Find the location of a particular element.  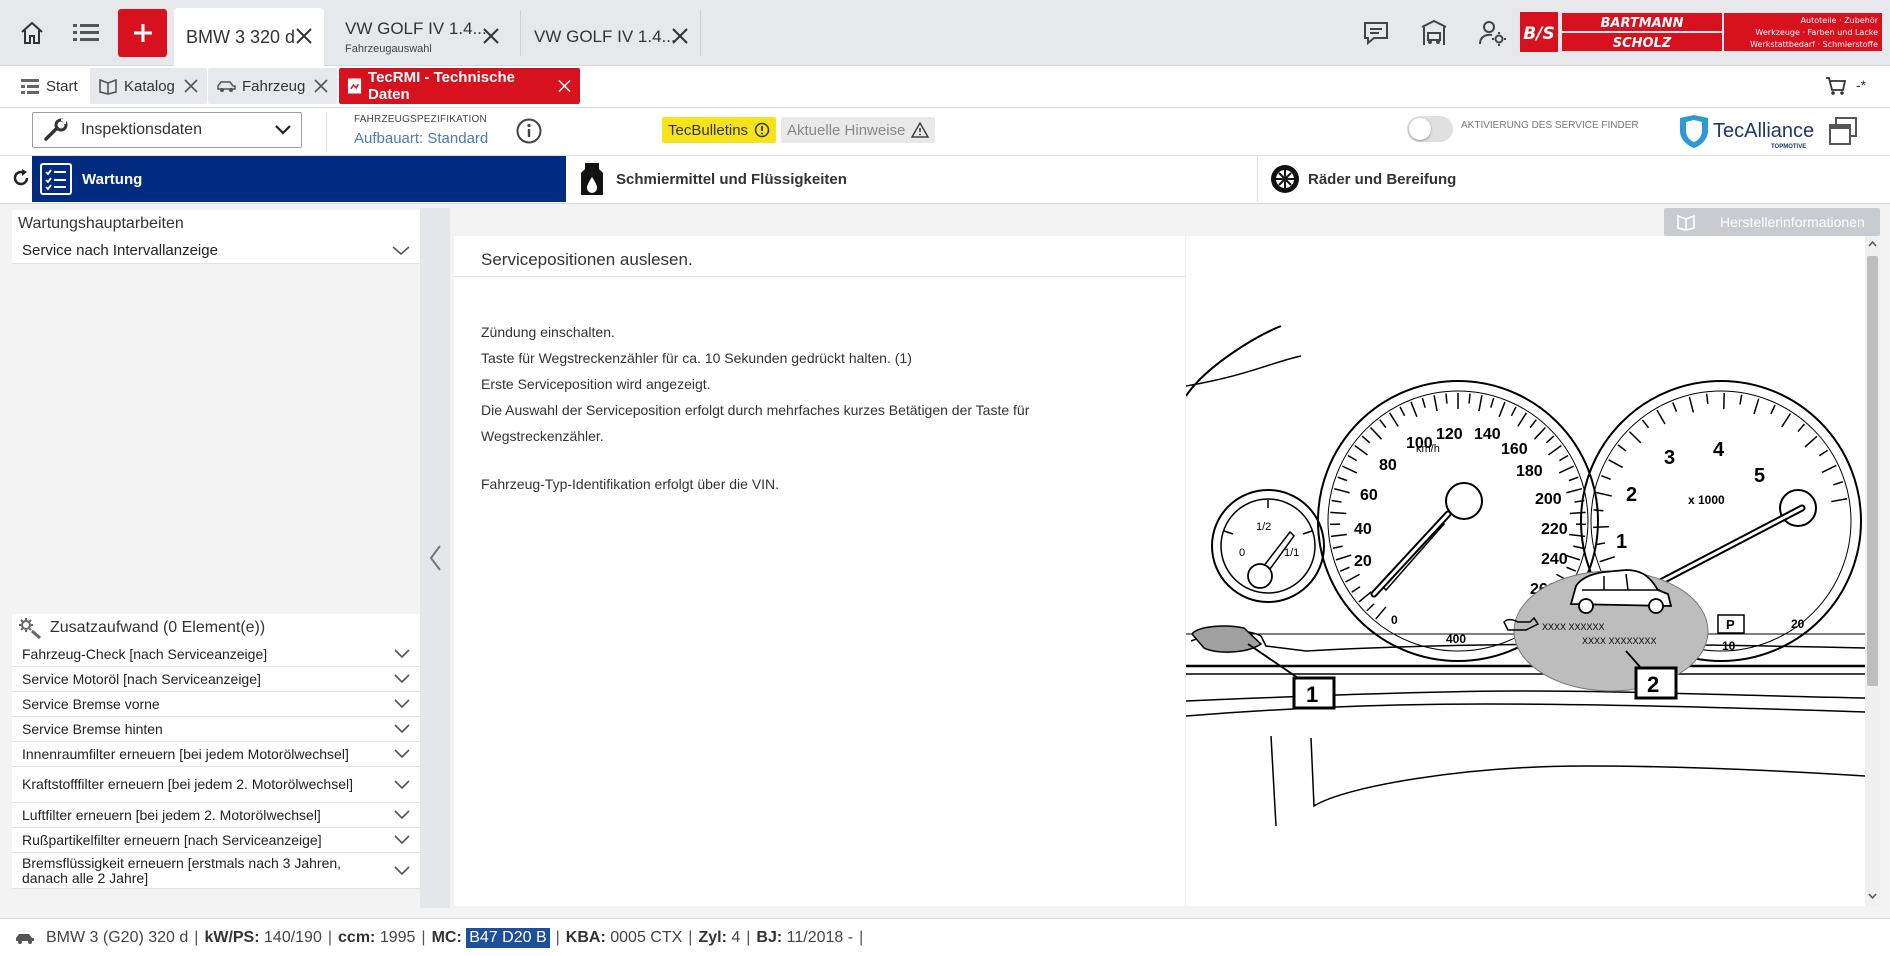

category-schmiermittel: Schmiermittel und Flüssigkeiten is located at coordinates (915, 179).